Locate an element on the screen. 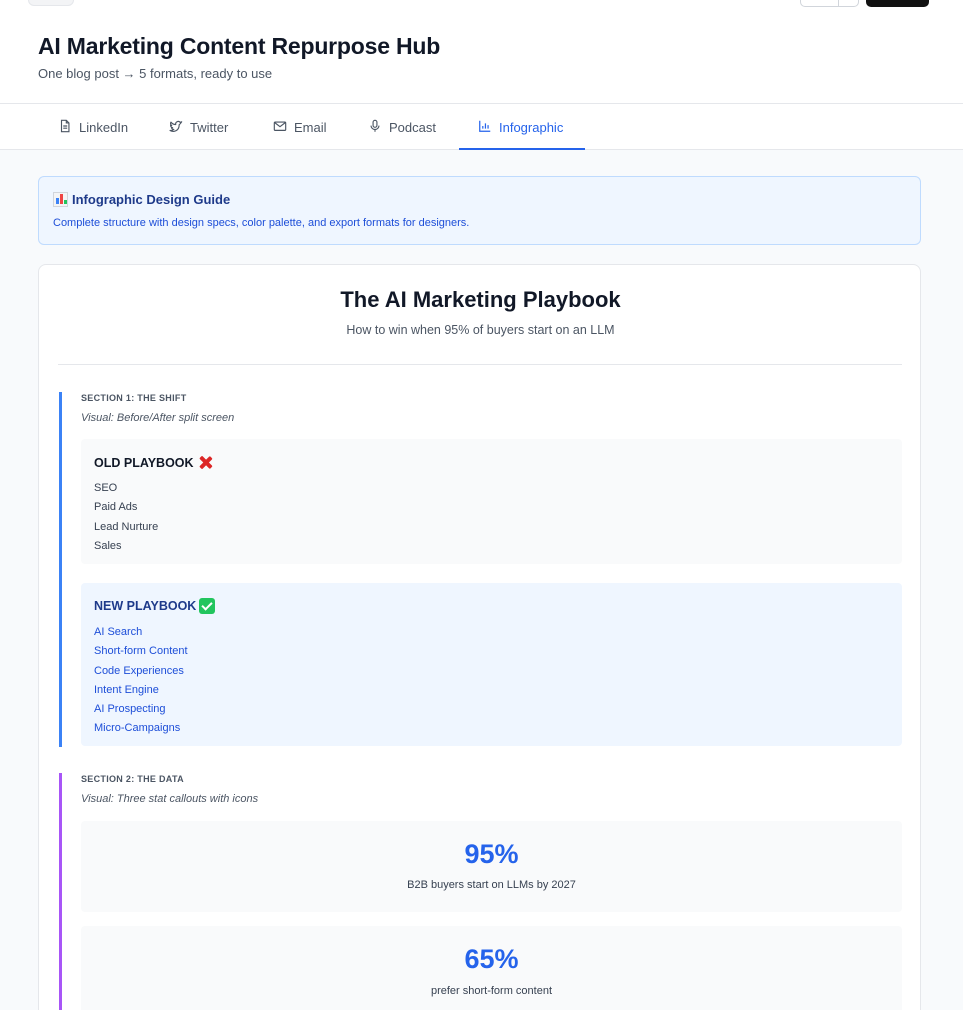 Image resolution: width=963 pixels, height=1010 pixels. list-item: SEO is located at coordinates (106, 488).